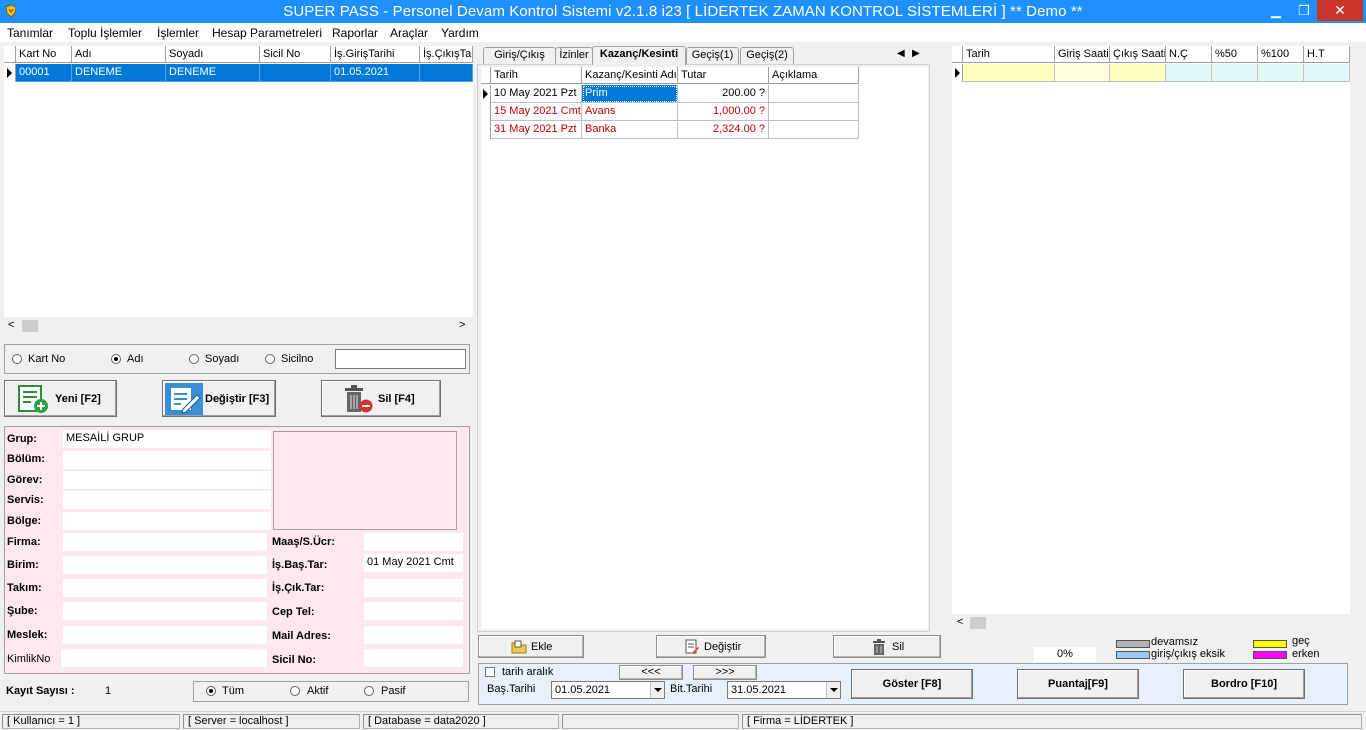  I want to click on tab-scroll-left-icon: ◀, so click(901, 53).